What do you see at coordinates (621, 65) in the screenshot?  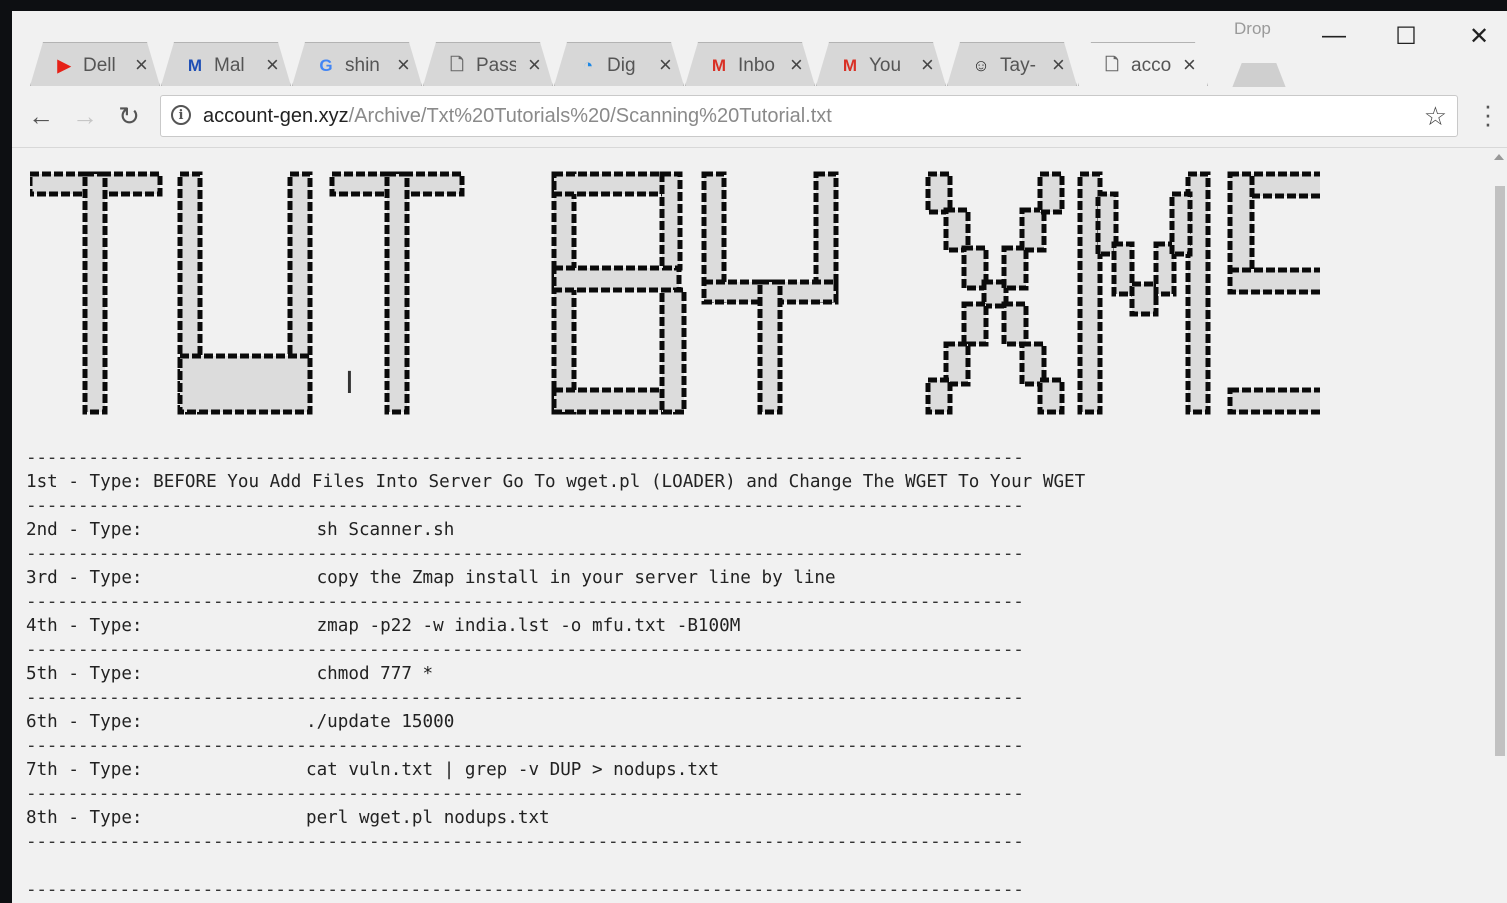 I see `tab-title: Dig` at bounding box center [621, 65].